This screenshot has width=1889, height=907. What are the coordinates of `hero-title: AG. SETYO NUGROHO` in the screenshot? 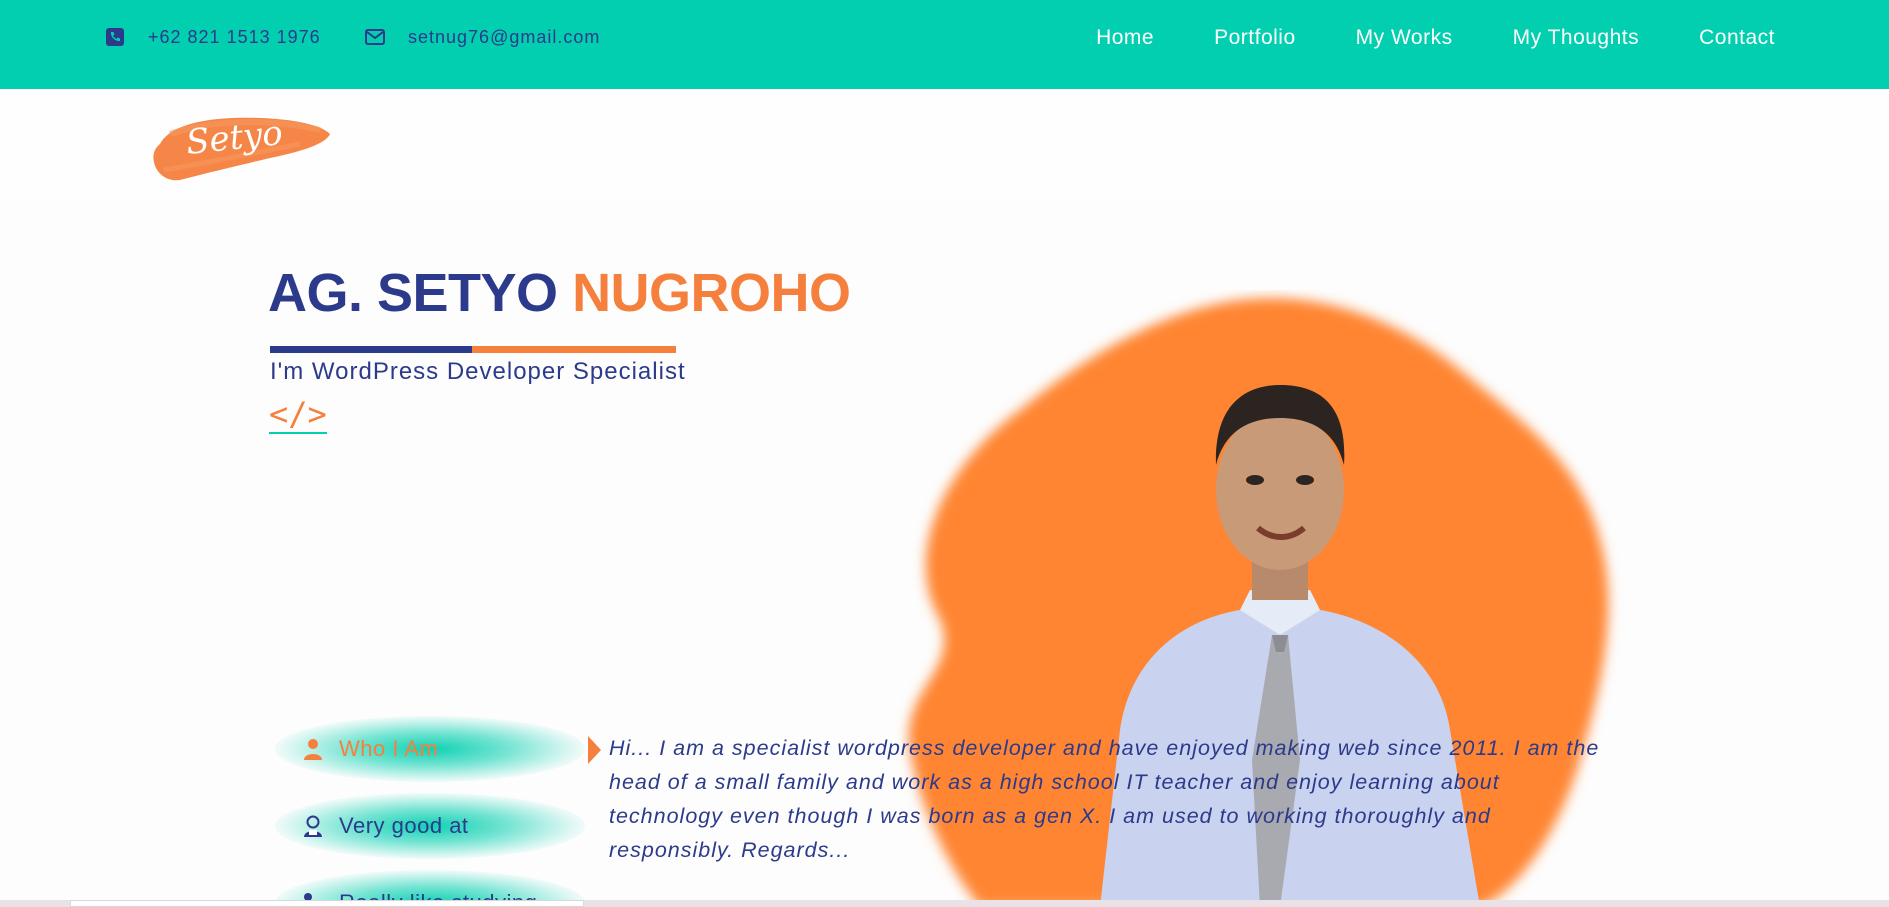 It's located at (559, 293).